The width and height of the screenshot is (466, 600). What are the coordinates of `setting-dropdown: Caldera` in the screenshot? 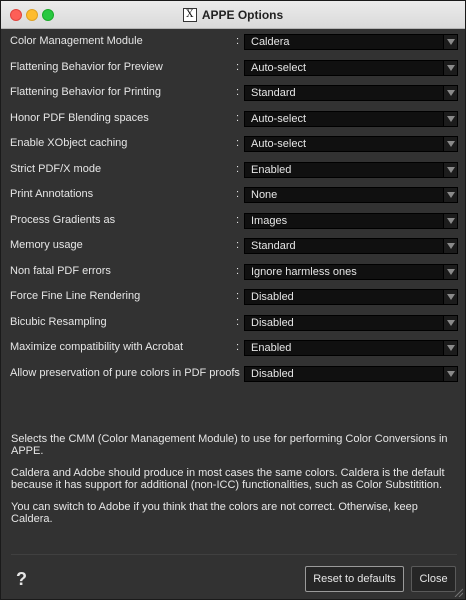 It's located at (351, 42).